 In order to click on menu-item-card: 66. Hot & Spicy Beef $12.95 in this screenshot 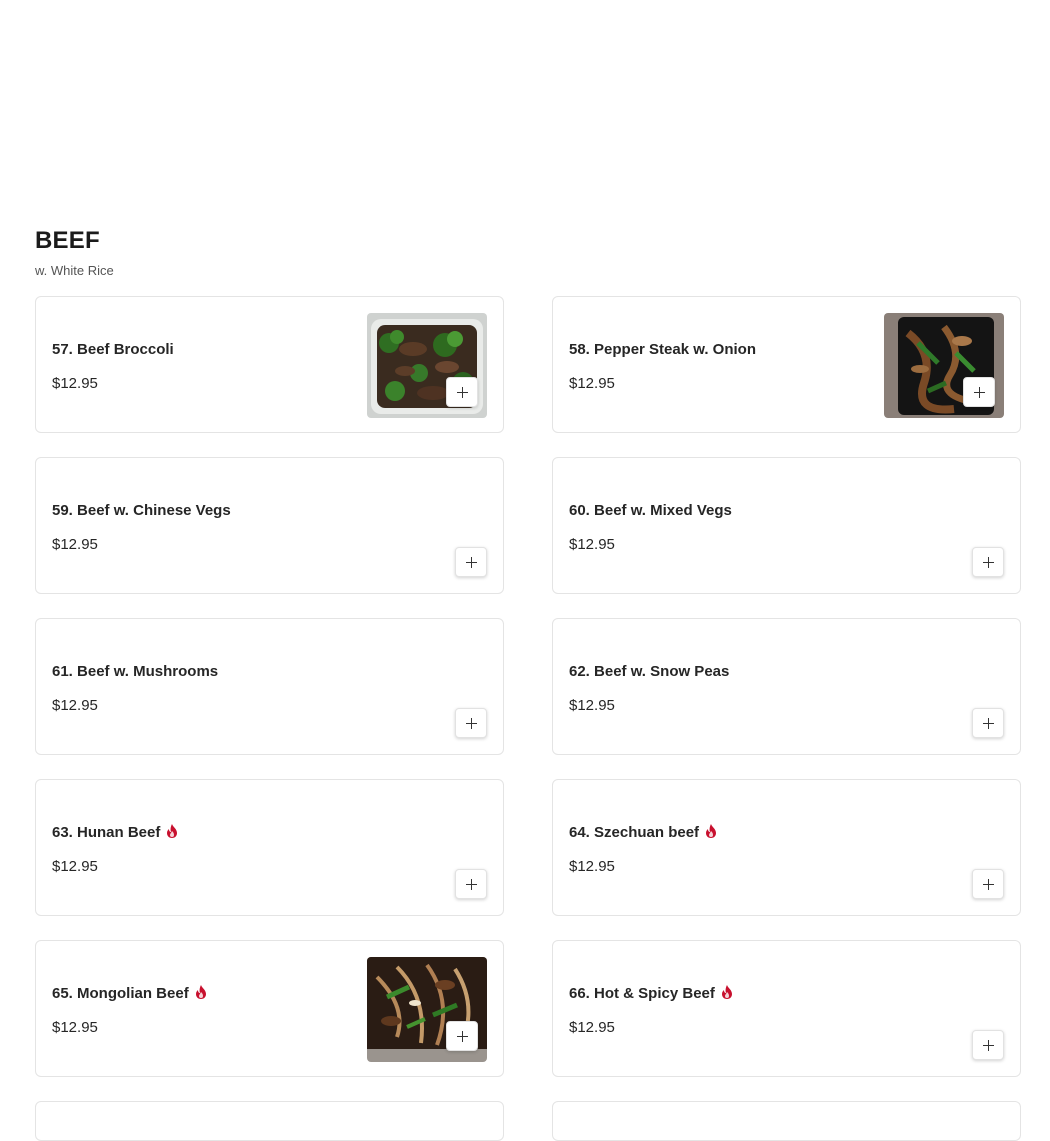, I will do `click(786, 1008)`.